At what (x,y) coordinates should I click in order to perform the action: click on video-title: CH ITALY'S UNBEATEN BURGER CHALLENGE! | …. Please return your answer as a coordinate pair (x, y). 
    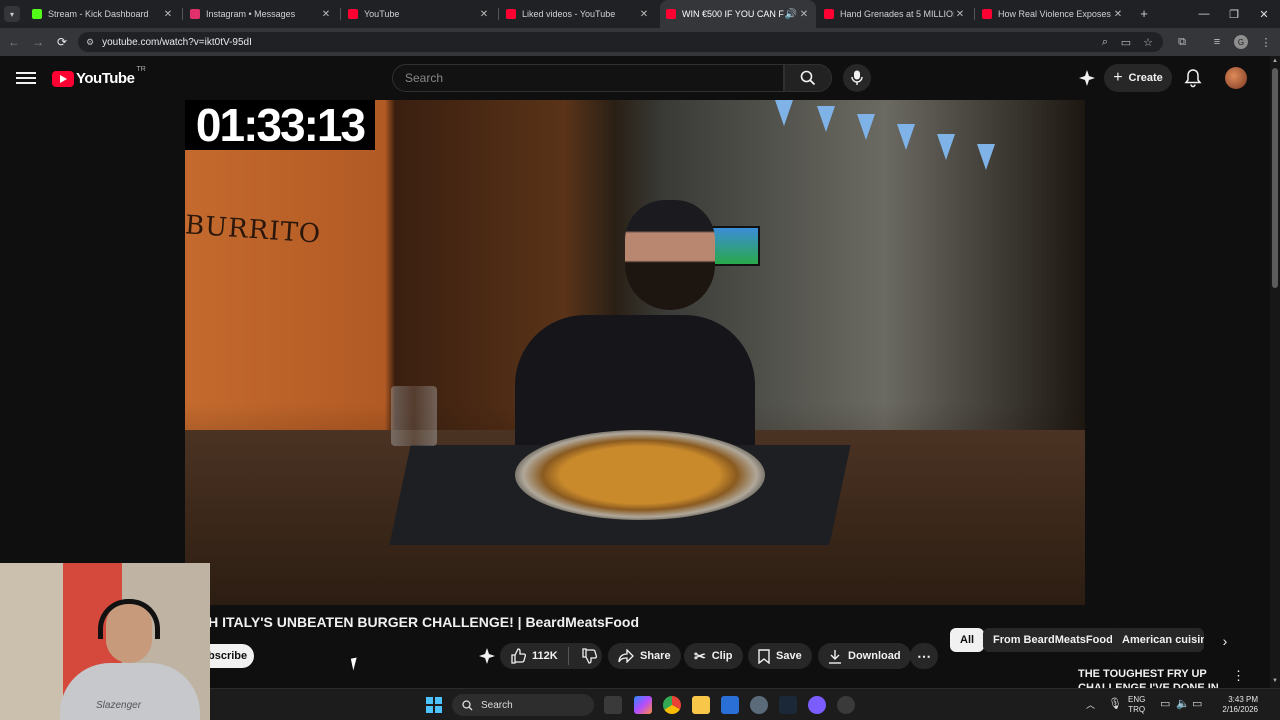
    Looking at the image, I should click on (419, 622).